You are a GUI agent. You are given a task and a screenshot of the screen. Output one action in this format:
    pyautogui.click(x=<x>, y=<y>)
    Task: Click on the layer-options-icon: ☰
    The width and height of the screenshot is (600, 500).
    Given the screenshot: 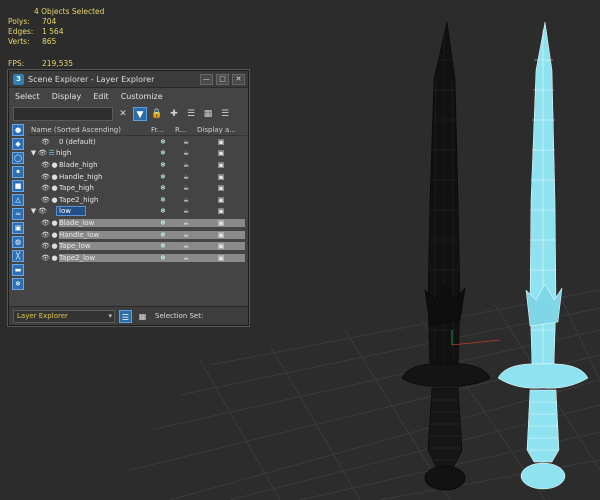 What is the action you would take?
    pyautogui.click(x=225, y=114)
    